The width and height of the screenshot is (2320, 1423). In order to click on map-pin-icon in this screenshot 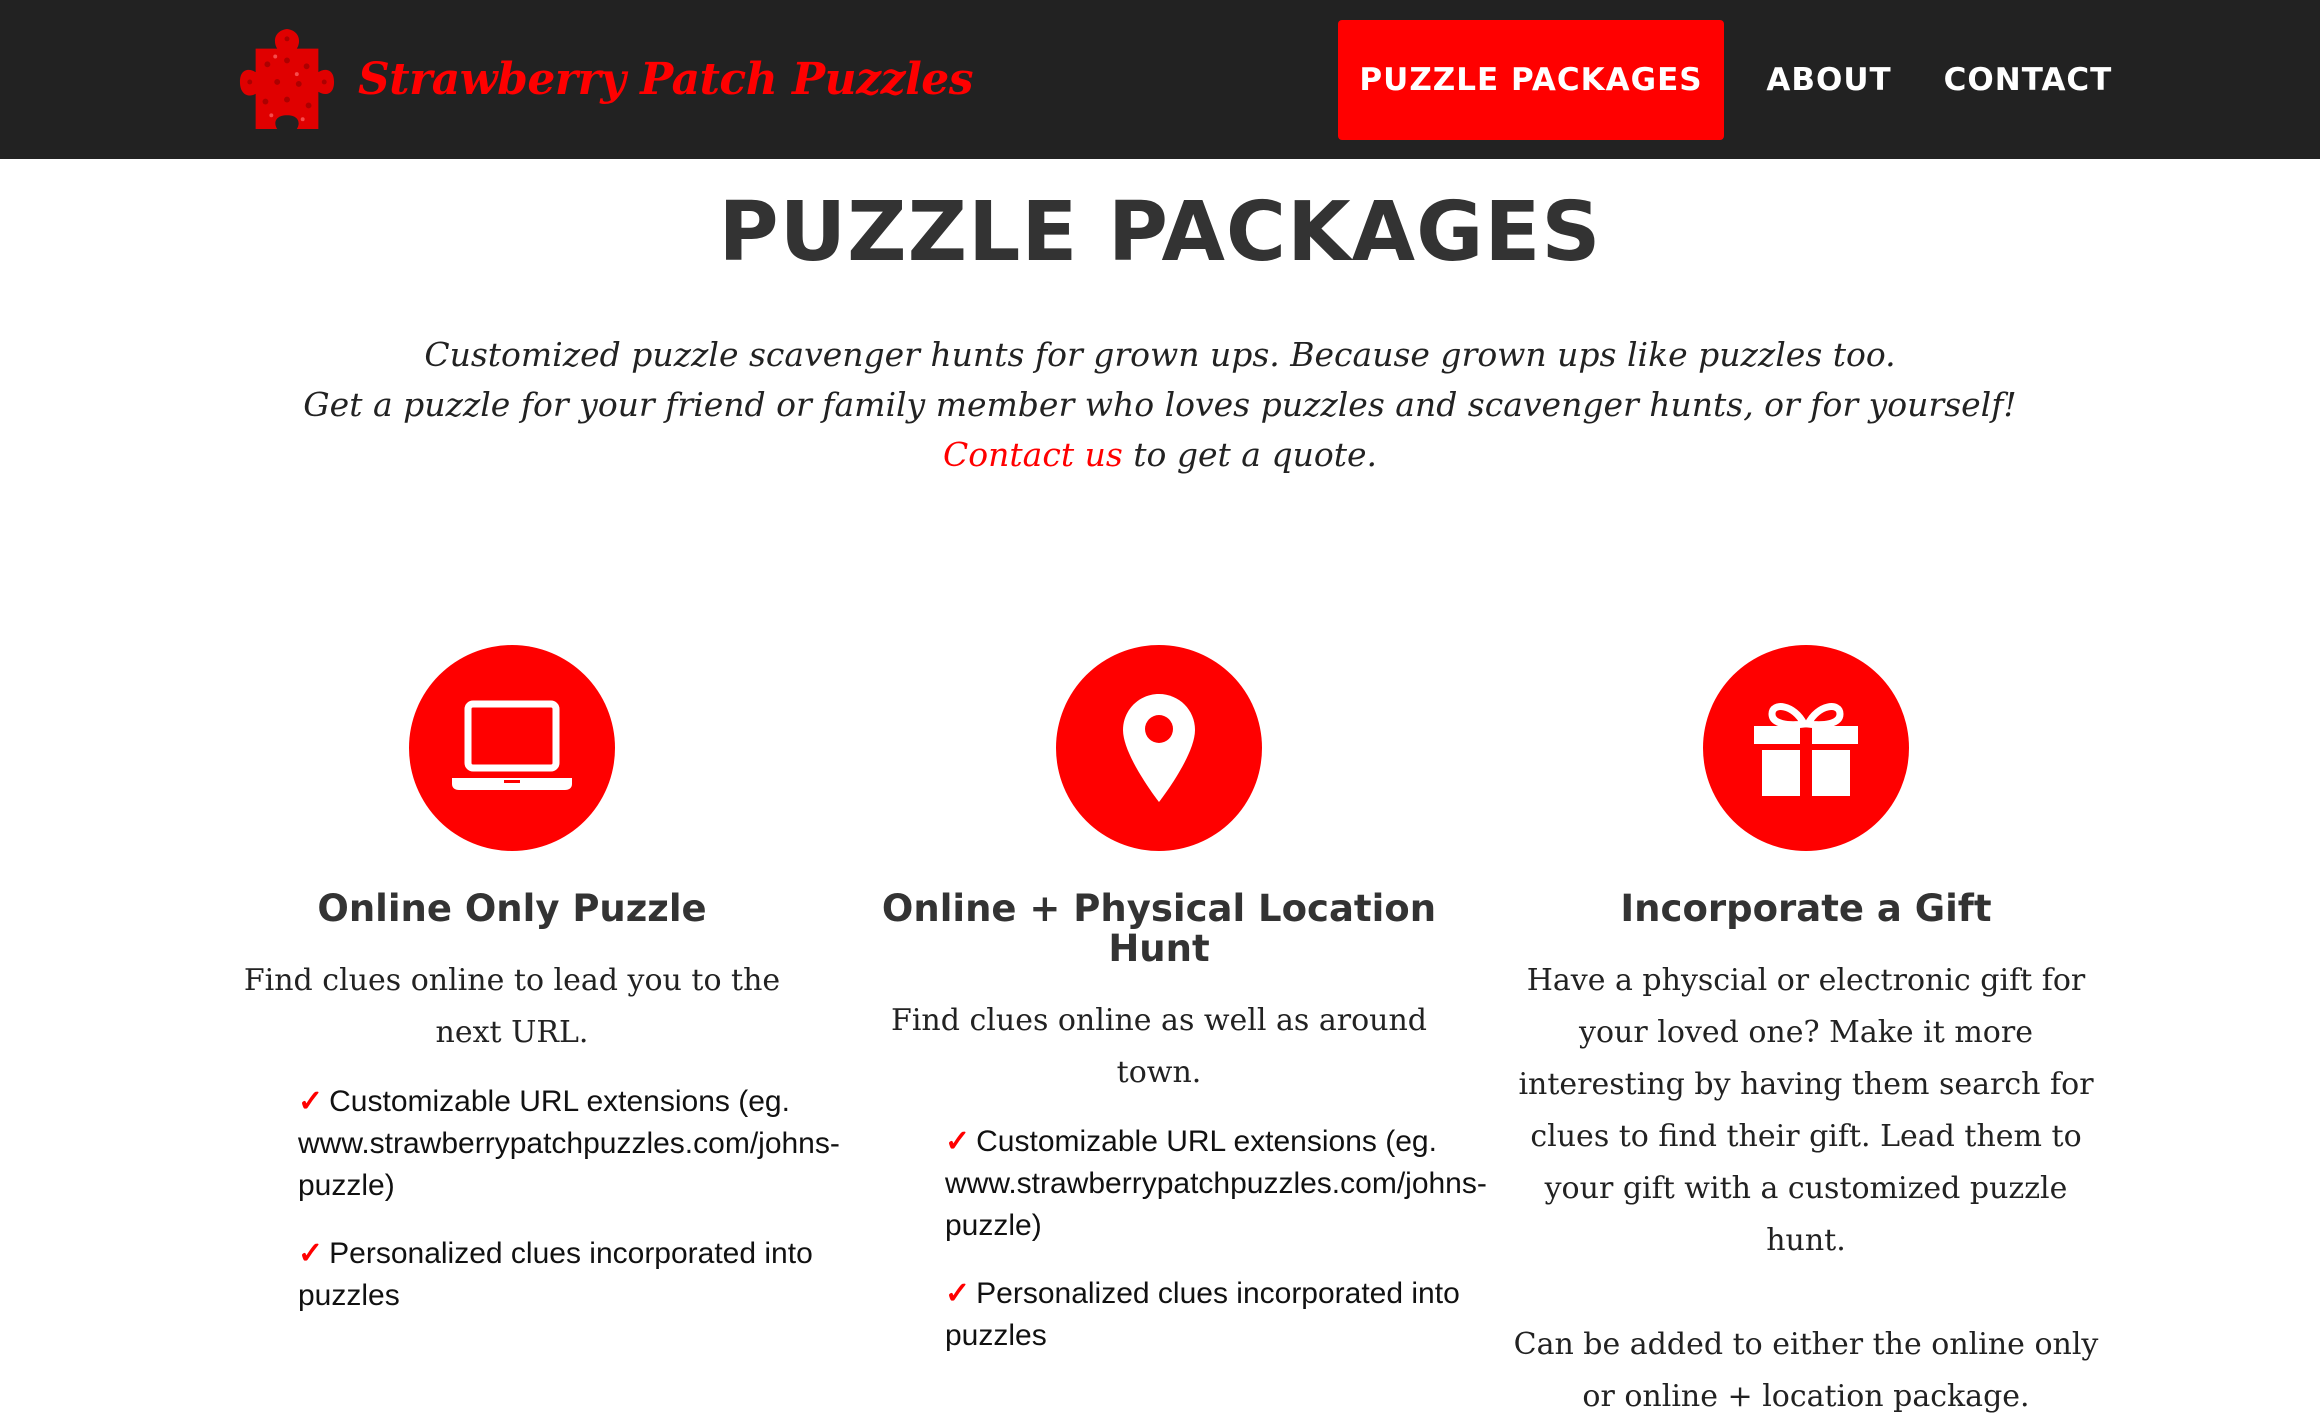, I will do `click(1159, 748)`.